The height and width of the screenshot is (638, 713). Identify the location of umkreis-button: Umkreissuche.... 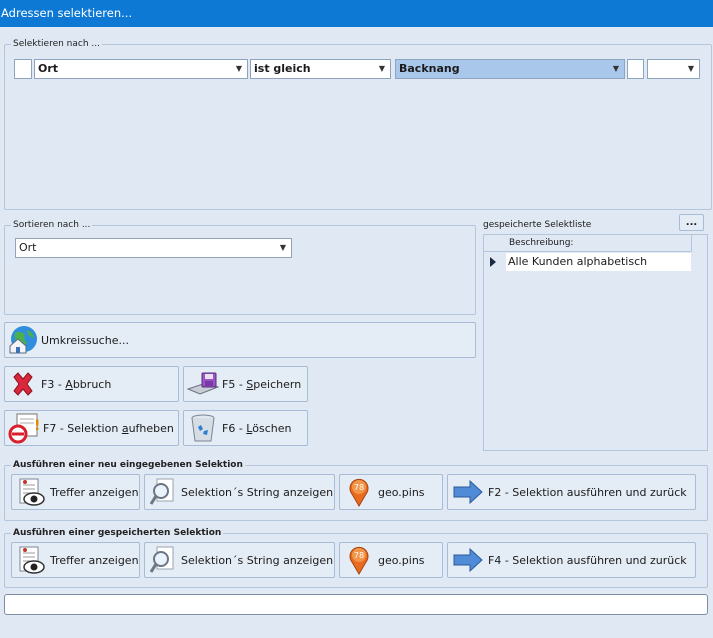
(240, 340).